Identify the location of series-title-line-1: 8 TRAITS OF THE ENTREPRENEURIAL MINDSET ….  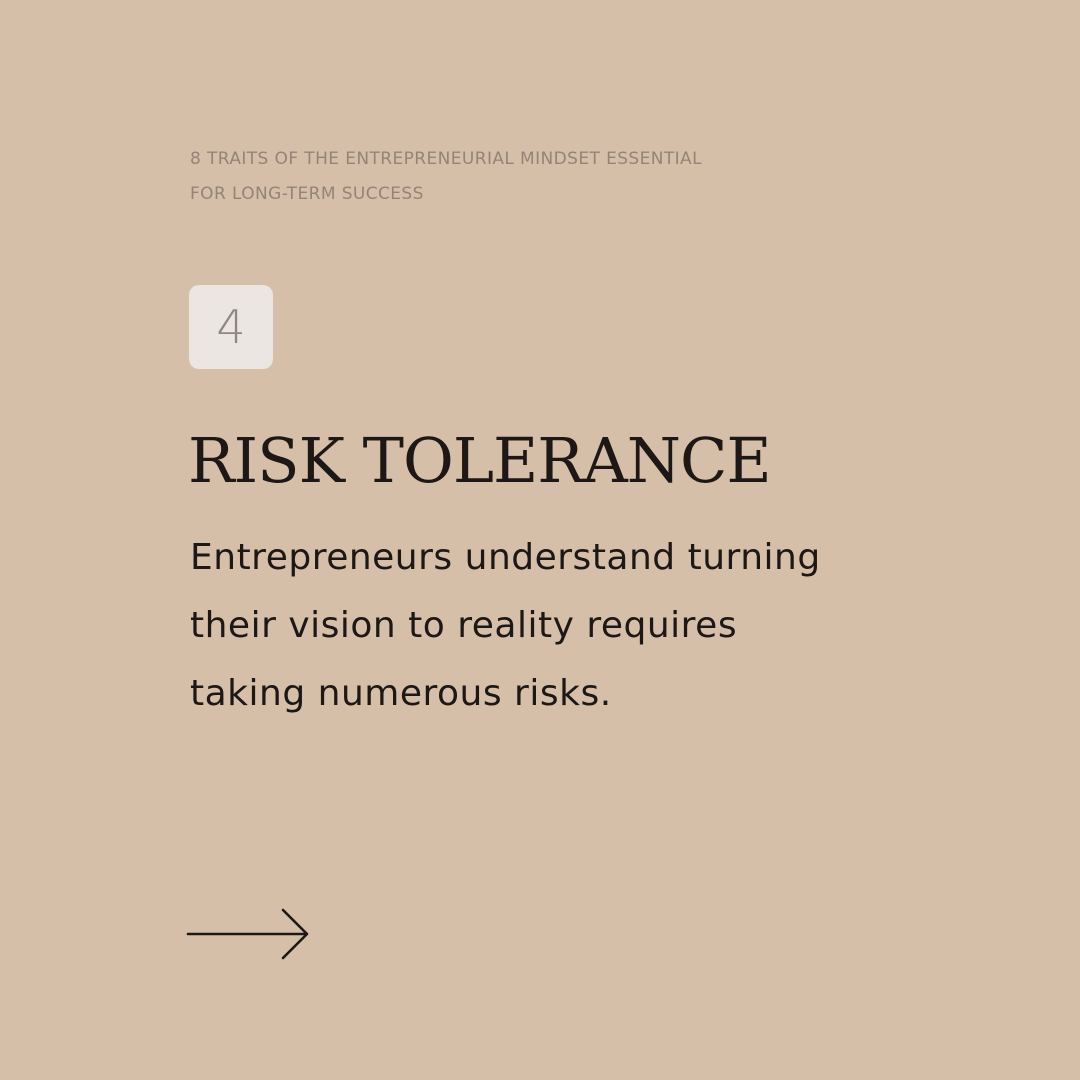
(446, 159).